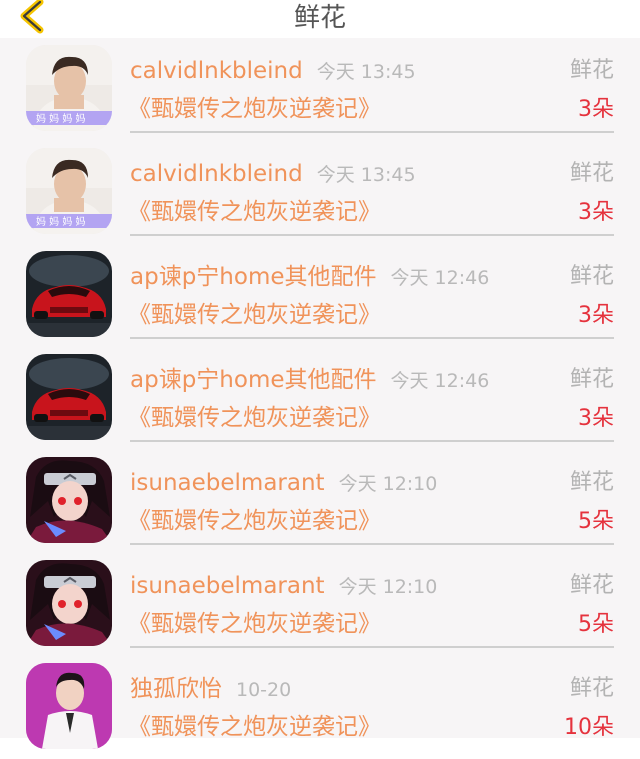 The width and height of the screenshot is (640, 759). I want to click on top-bar: 鲜花, so click(320, 19).